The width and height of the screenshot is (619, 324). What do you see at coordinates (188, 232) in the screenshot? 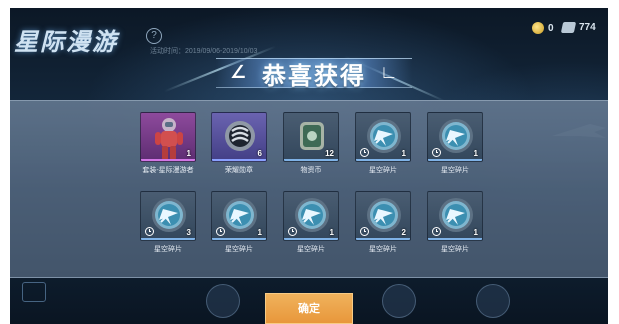
I see `reward-item-count: 3` at bounding box center [188, 232].